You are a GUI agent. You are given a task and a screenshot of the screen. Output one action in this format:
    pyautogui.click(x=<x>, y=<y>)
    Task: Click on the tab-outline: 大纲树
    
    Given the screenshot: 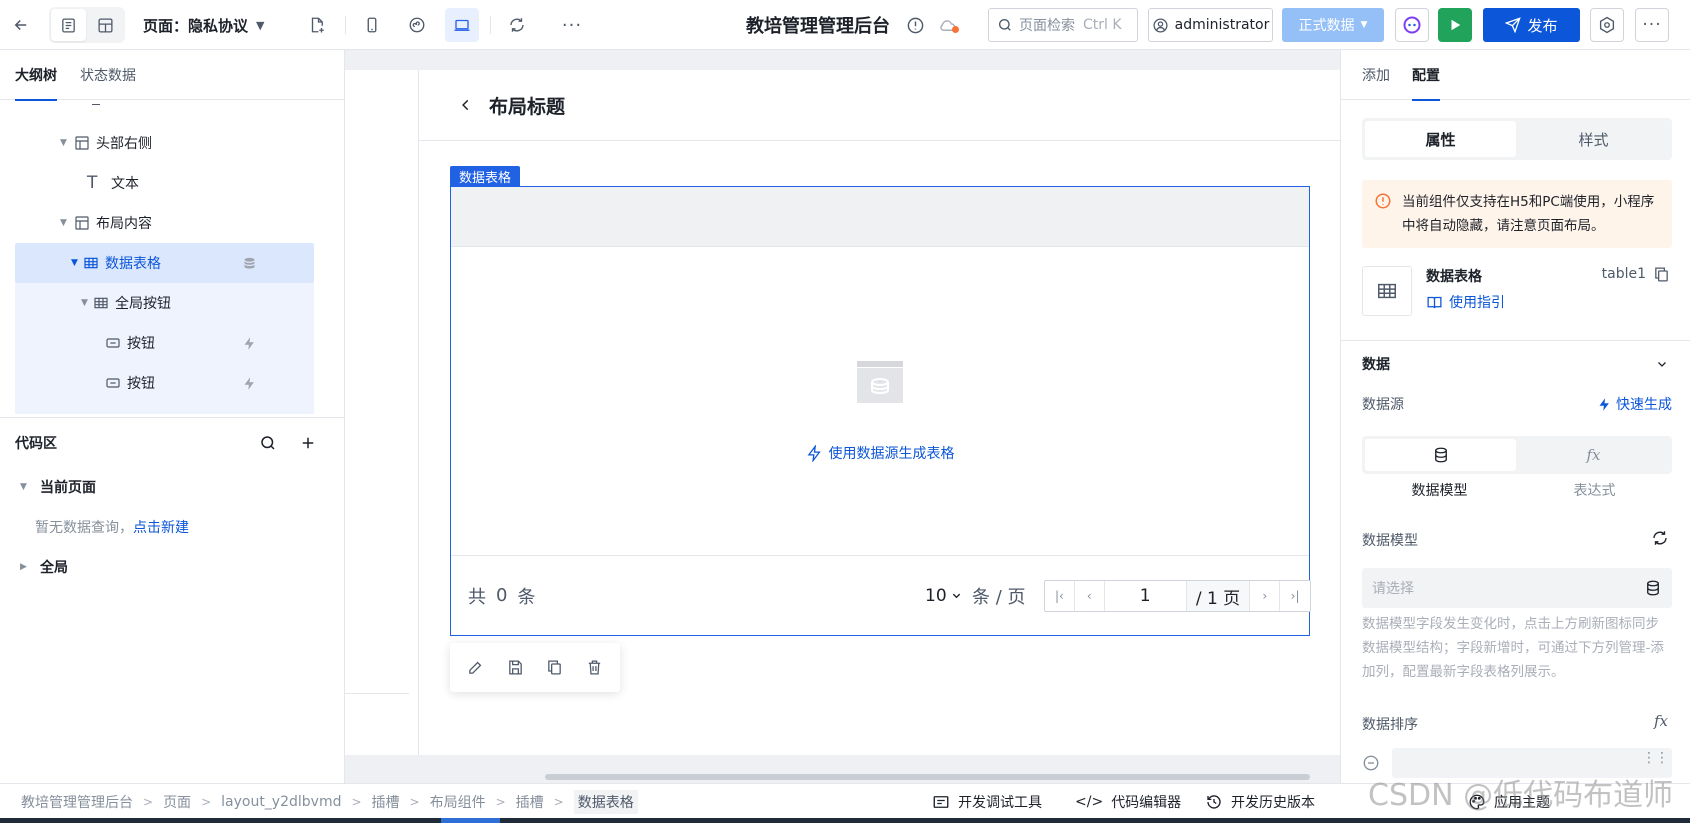 What is the action you would take?
    pyautogui.click(x=36, y=75)
    